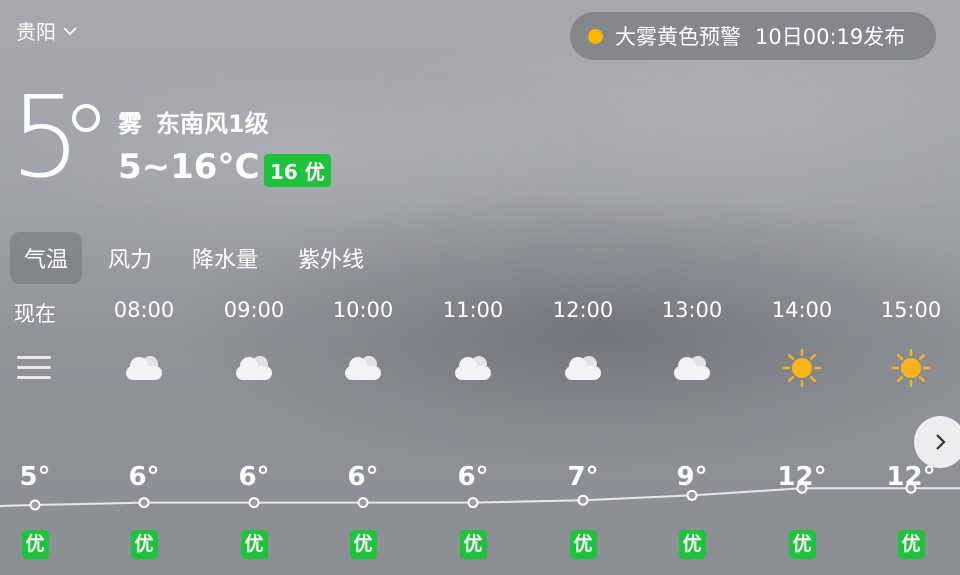 Image resolution: width=960 pixels, height=575 pixels. I want to click on next-page-button, so click(937, 442).